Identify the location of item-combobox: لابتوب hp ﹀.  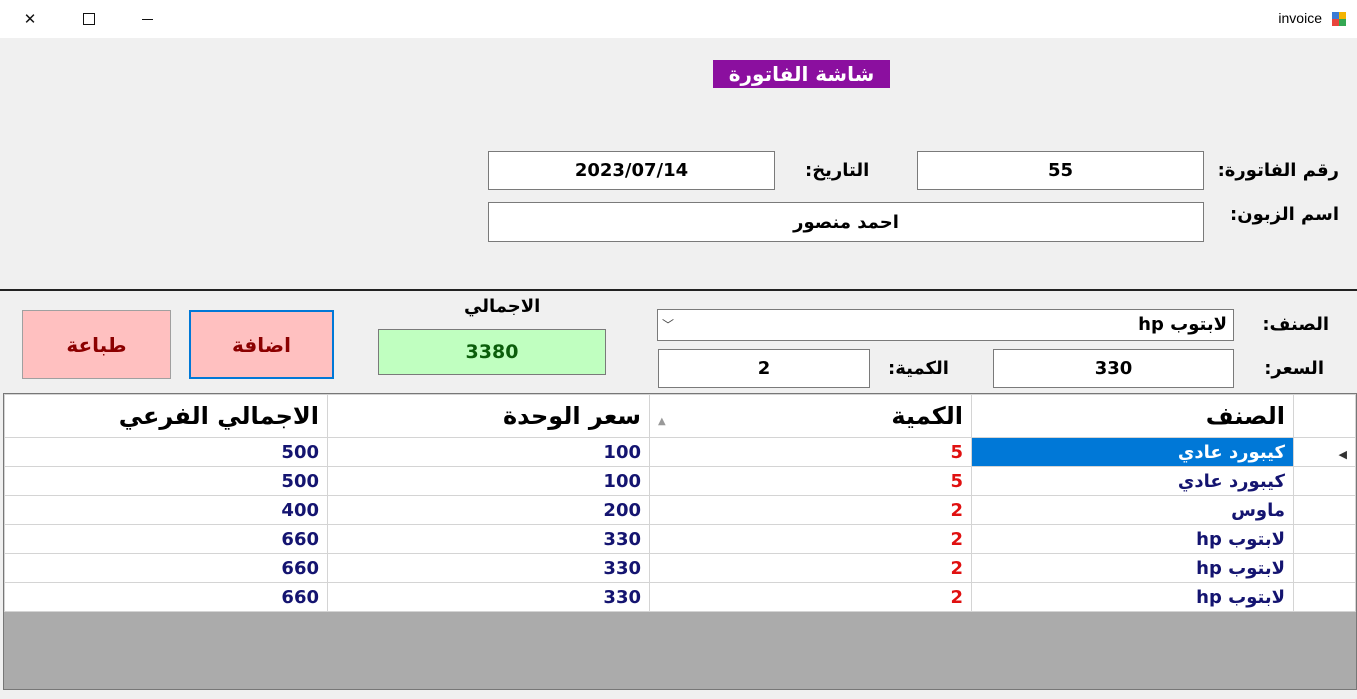
(945, 325).